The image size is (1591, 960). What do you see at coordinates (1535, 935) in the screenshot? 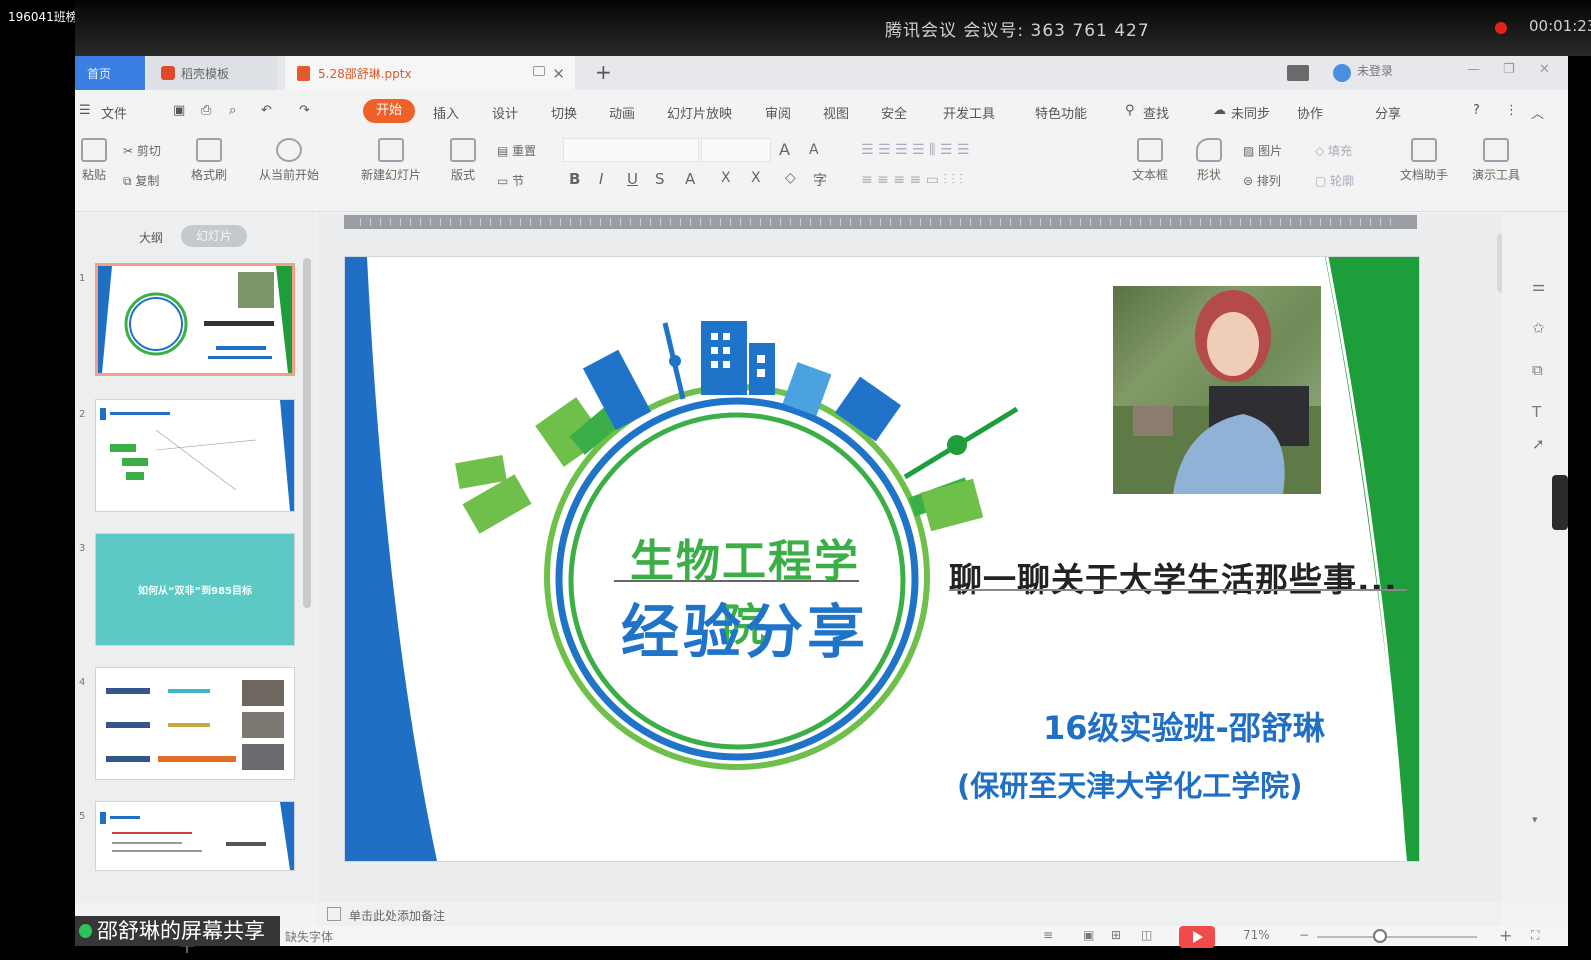
I see `fit-window-icon: ⛶` at bounding box center [1535, 935].